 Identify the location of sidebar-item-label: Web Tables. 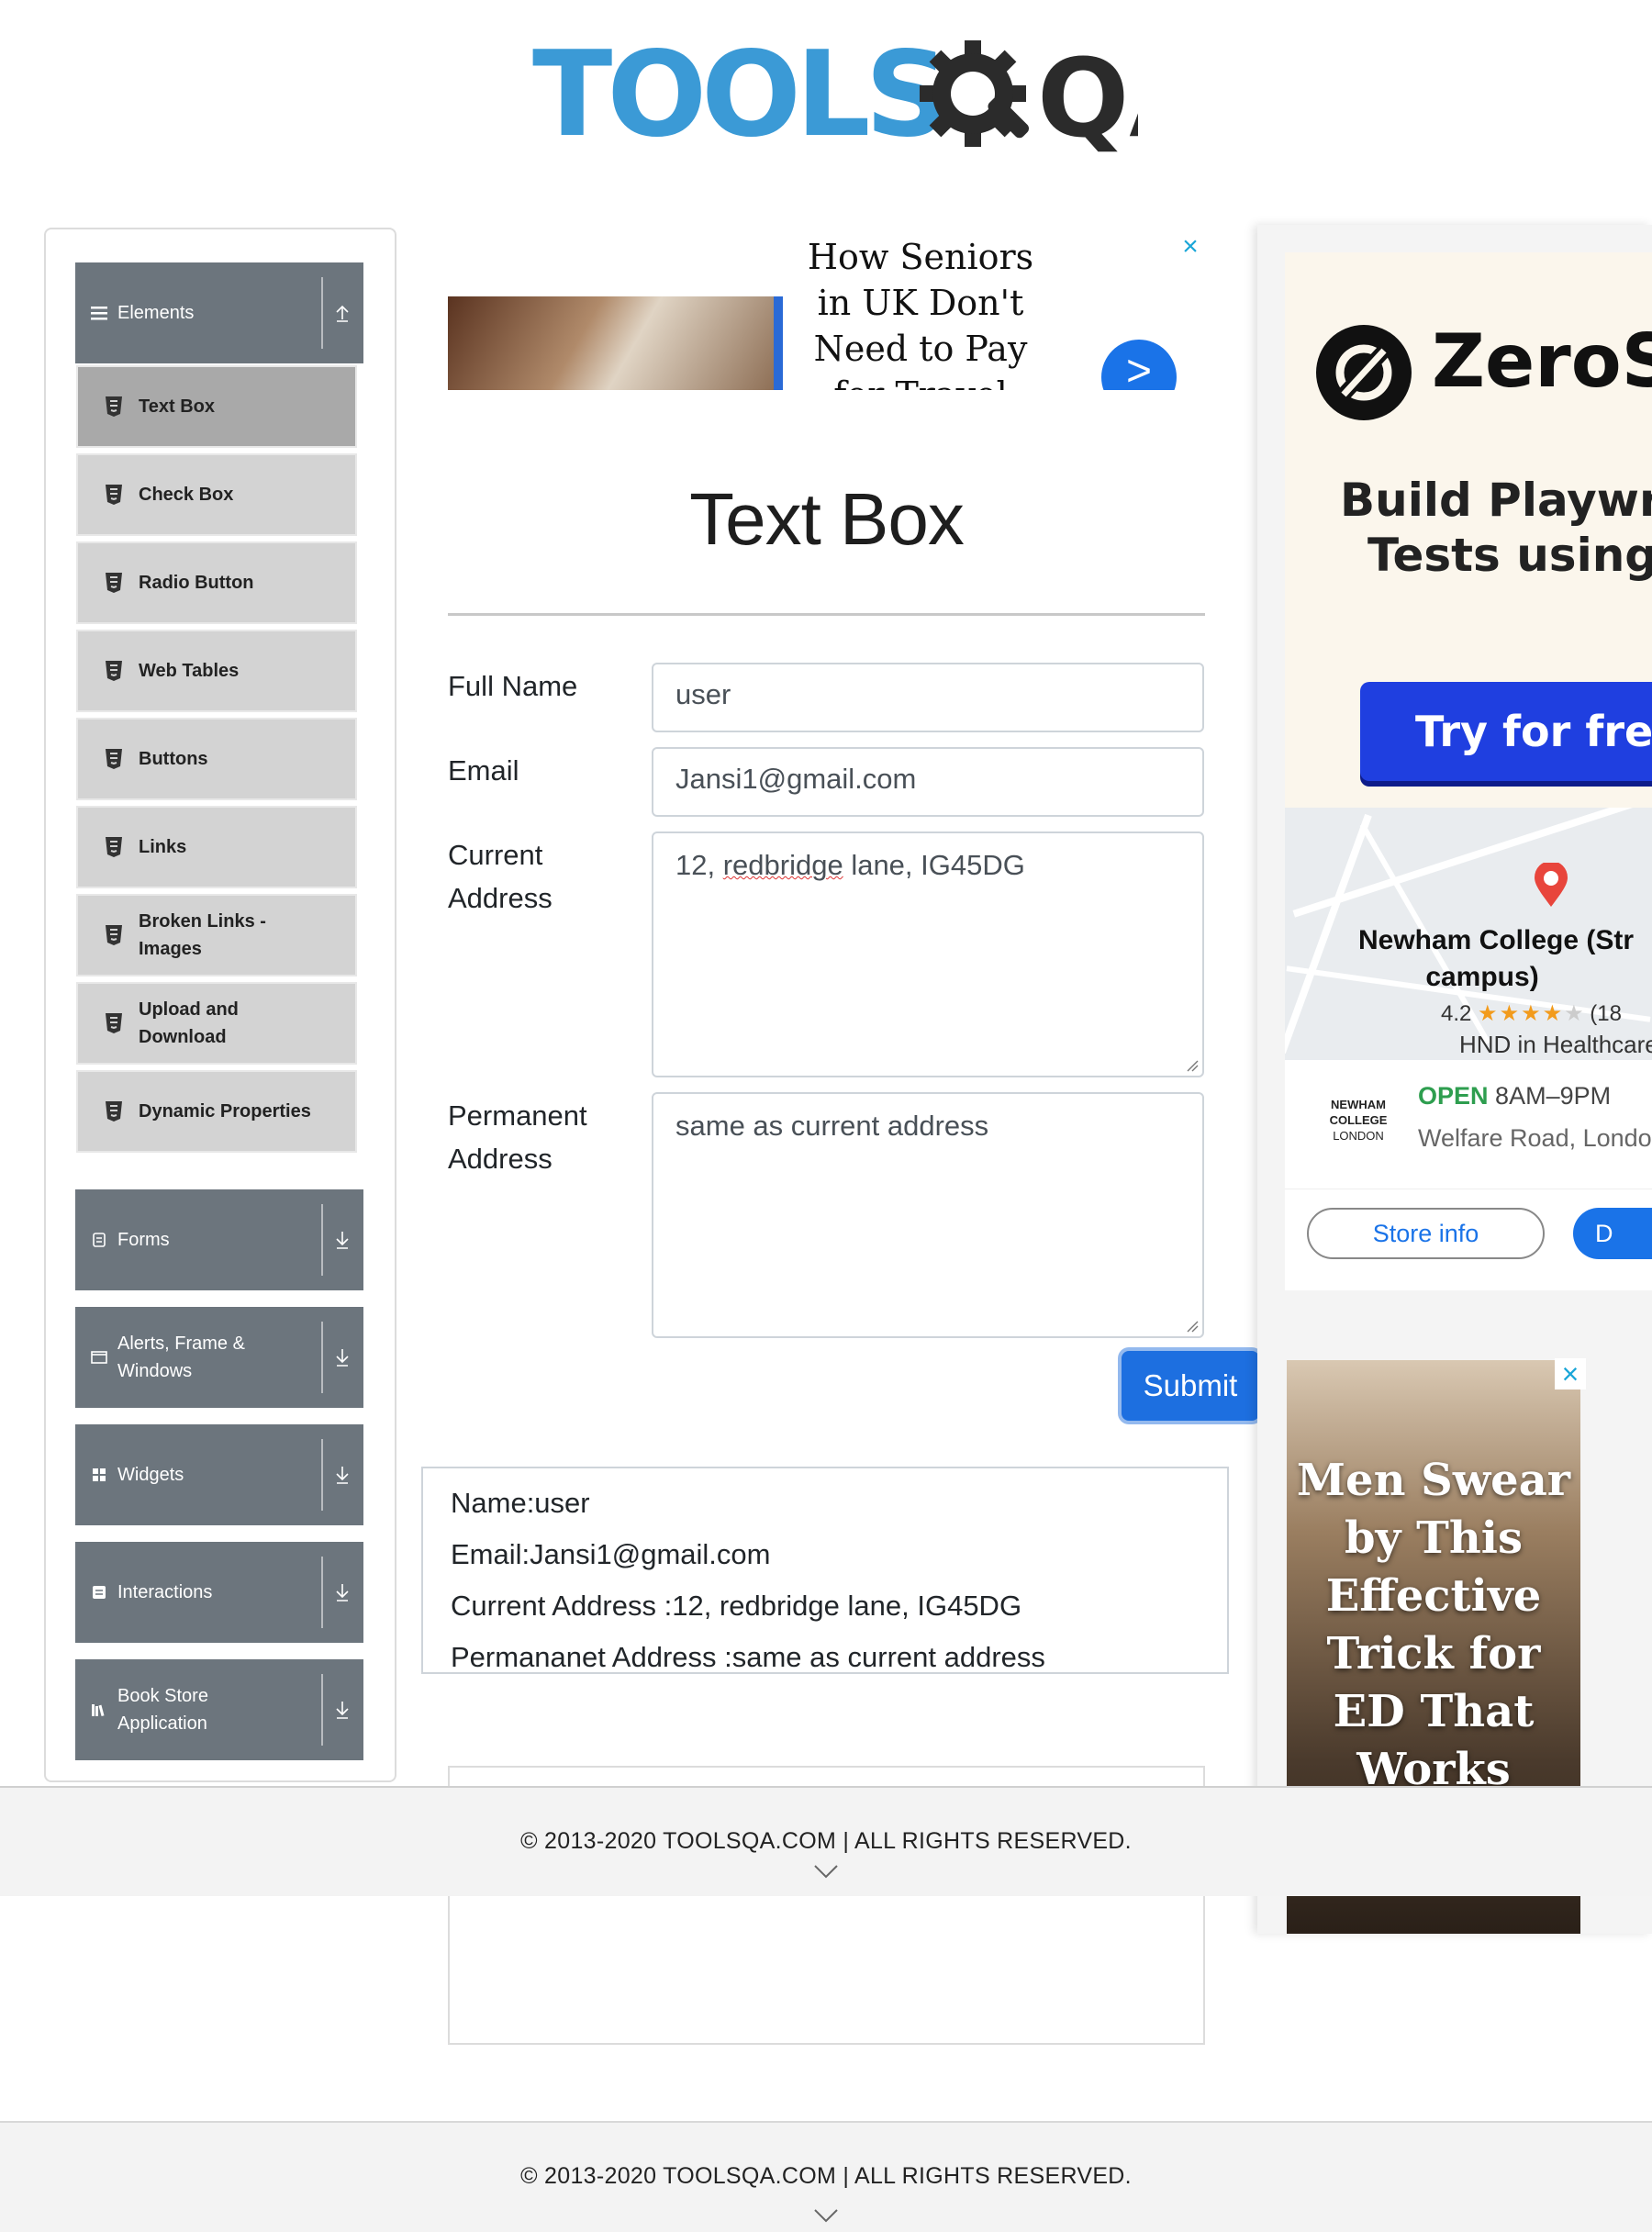
(190, 671).